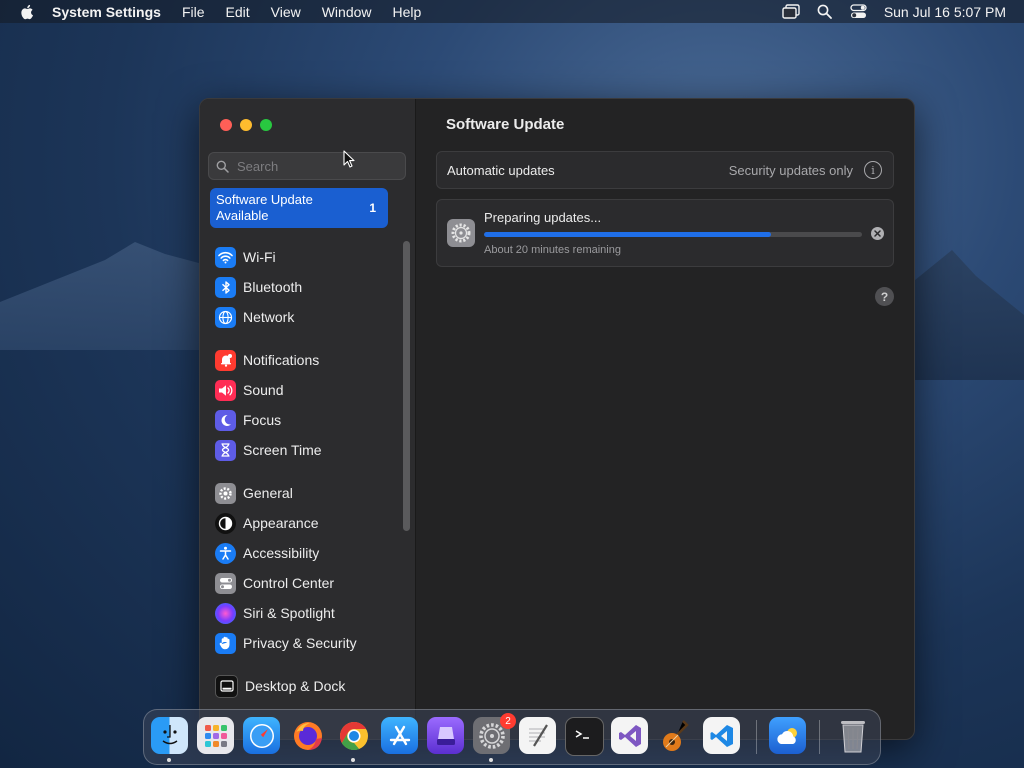 The width and height of the screenshot is (1024, 768). I want to click on control-center-icon, so click(859, 12).